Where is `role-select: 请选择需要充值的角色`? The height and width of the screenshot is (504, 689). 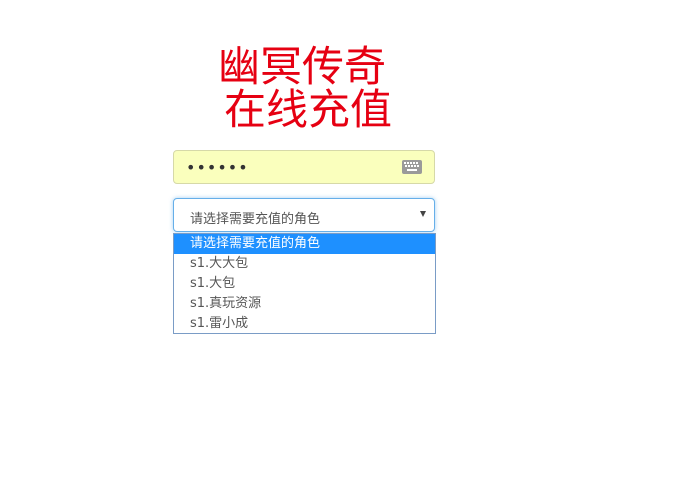 role-select: 请选择需要充值的角色 is located at coordinates (304, 215).